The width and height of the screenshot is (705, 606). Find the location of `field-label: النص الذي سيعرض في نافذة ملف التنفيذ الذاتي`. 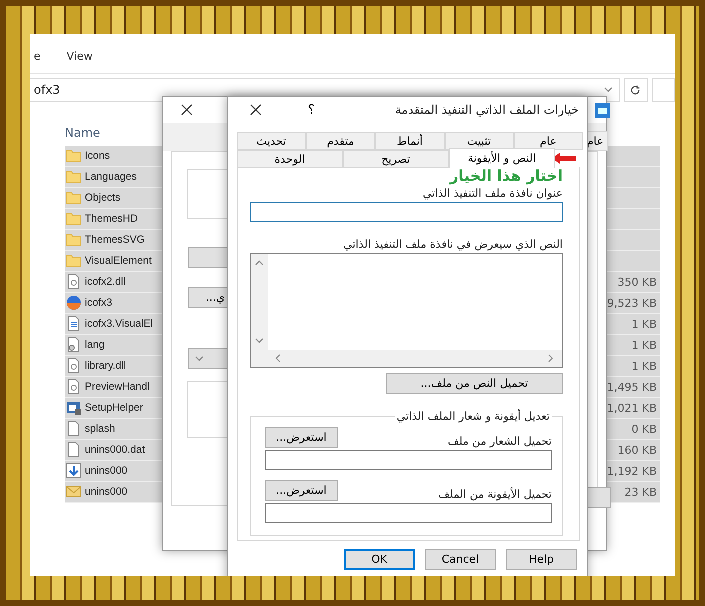

field-label: النص الذي سيعرض في نافذة ملف التنفيذ الذاتي is located at coordinates (452, 244).